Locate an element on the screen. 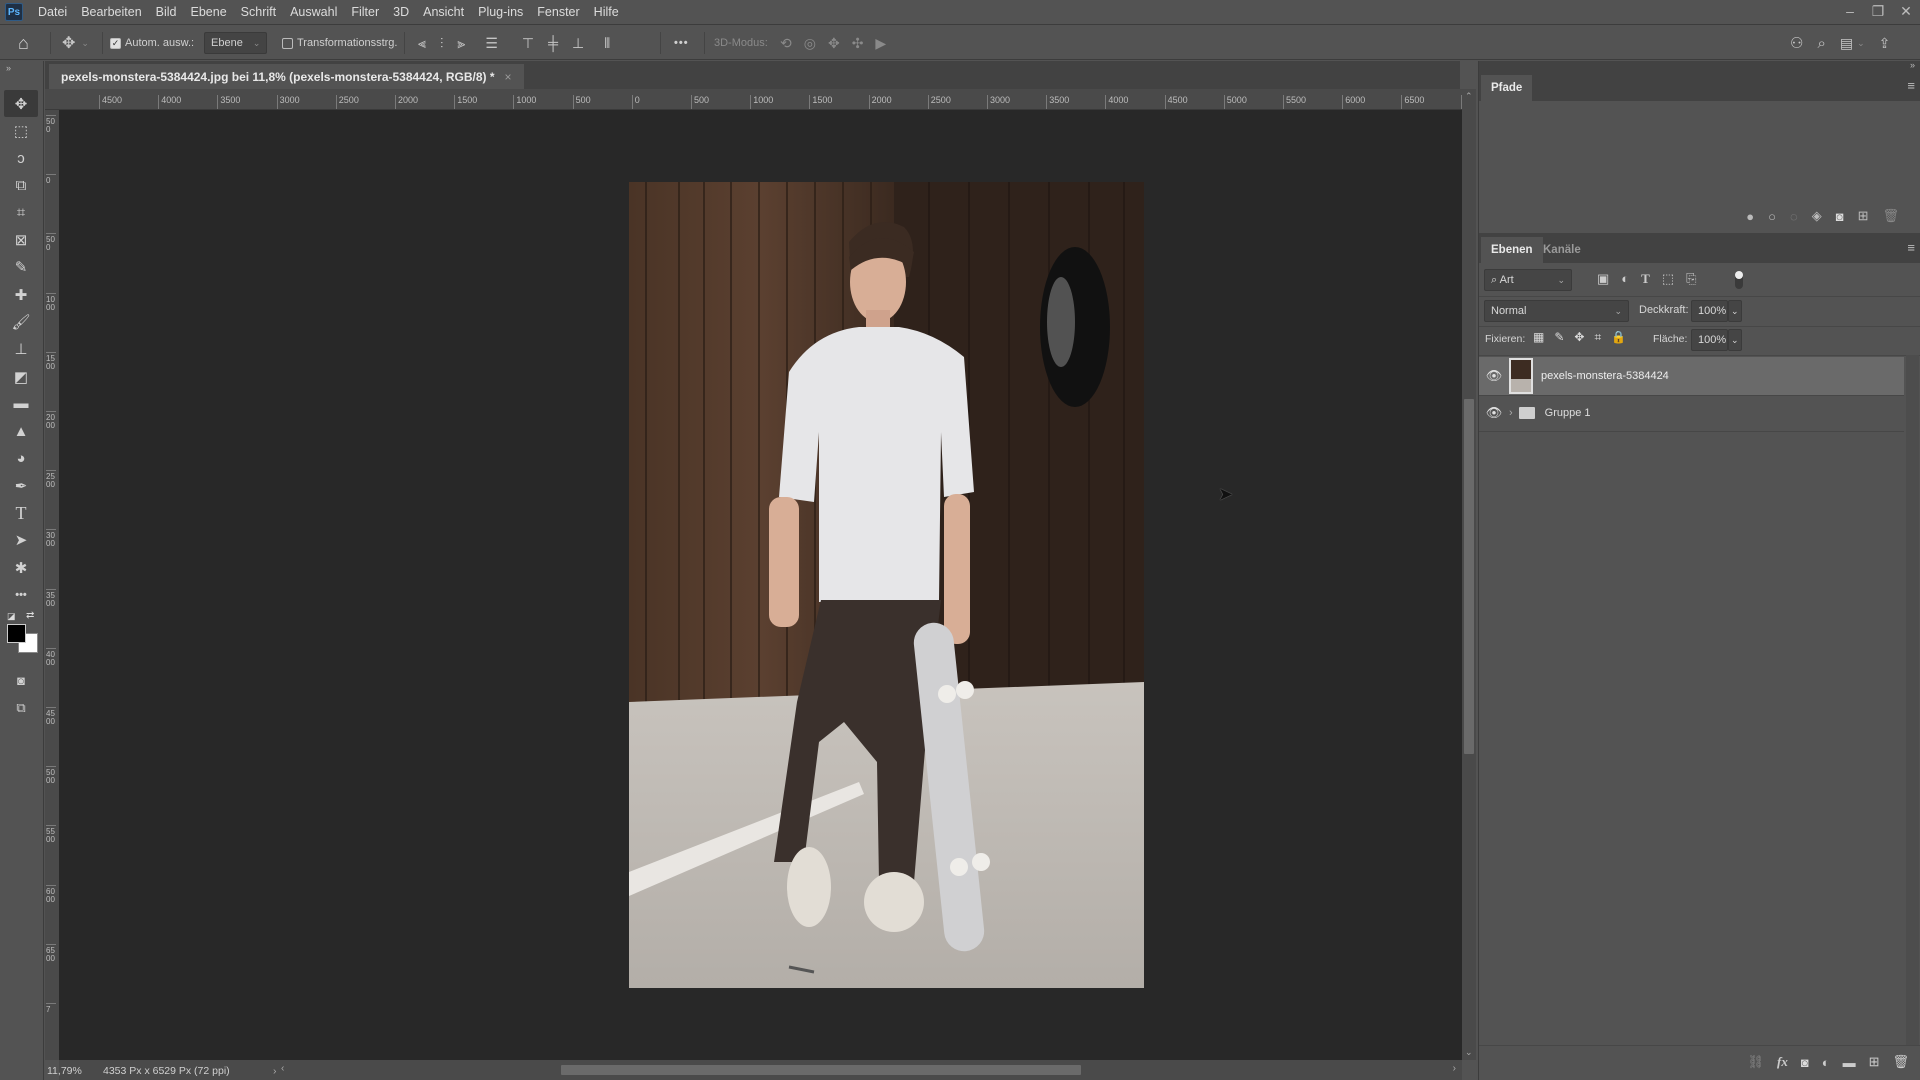  opacity-slider-toggle: ⌄ is located at coordinates (1735, 311).